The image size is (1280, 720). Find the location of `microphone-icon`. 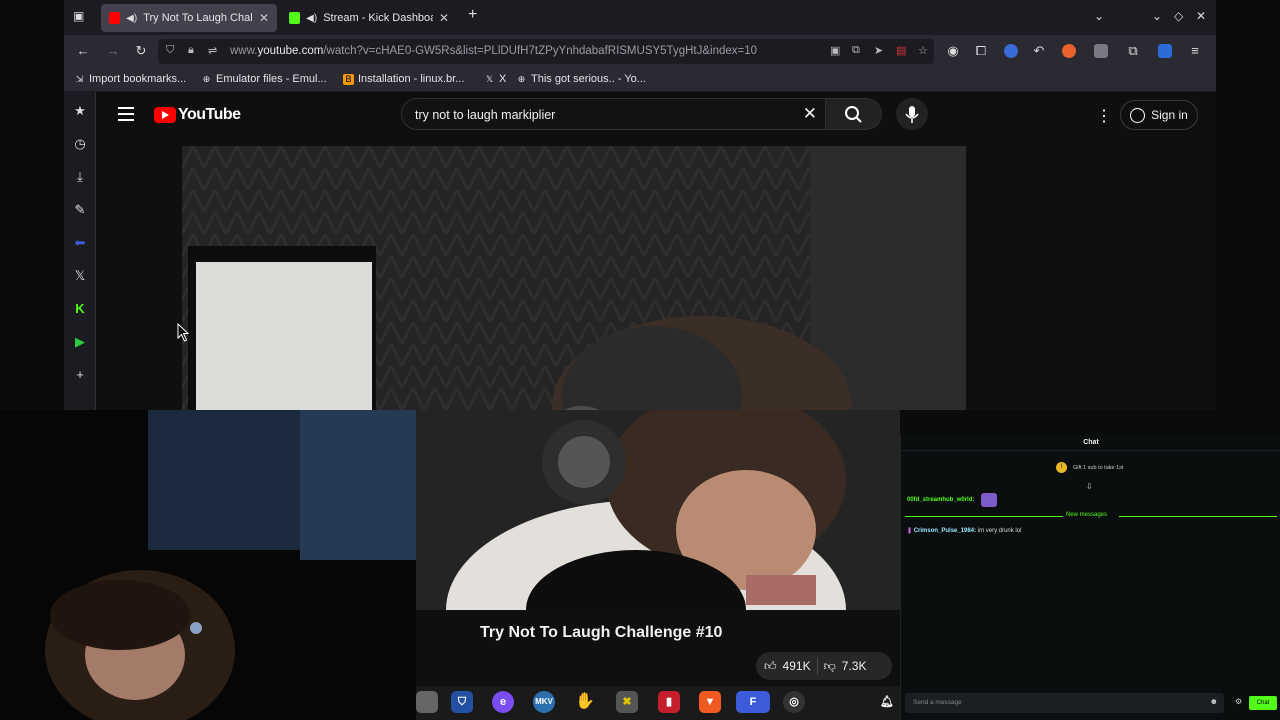

microphone-icon is located at coordinates (912, 114).